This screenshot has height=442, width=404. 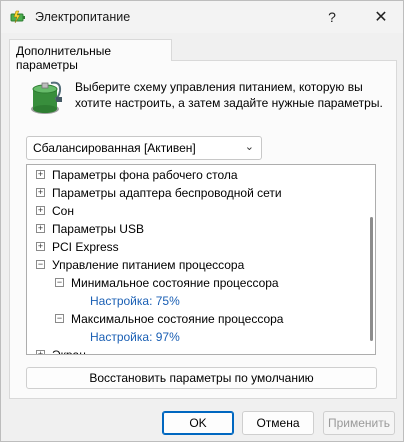 I want to click on cancel-button: Отмена, so click(x=278, y=423).